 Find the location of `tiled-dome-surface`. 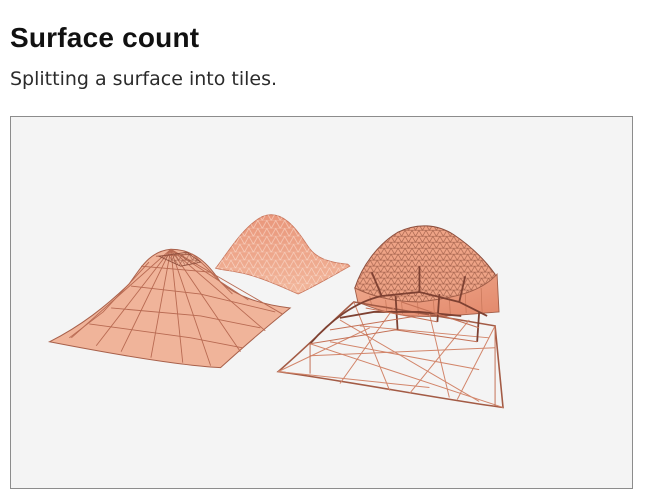

tiled-dome-surface is located at coordinates (282, 254).